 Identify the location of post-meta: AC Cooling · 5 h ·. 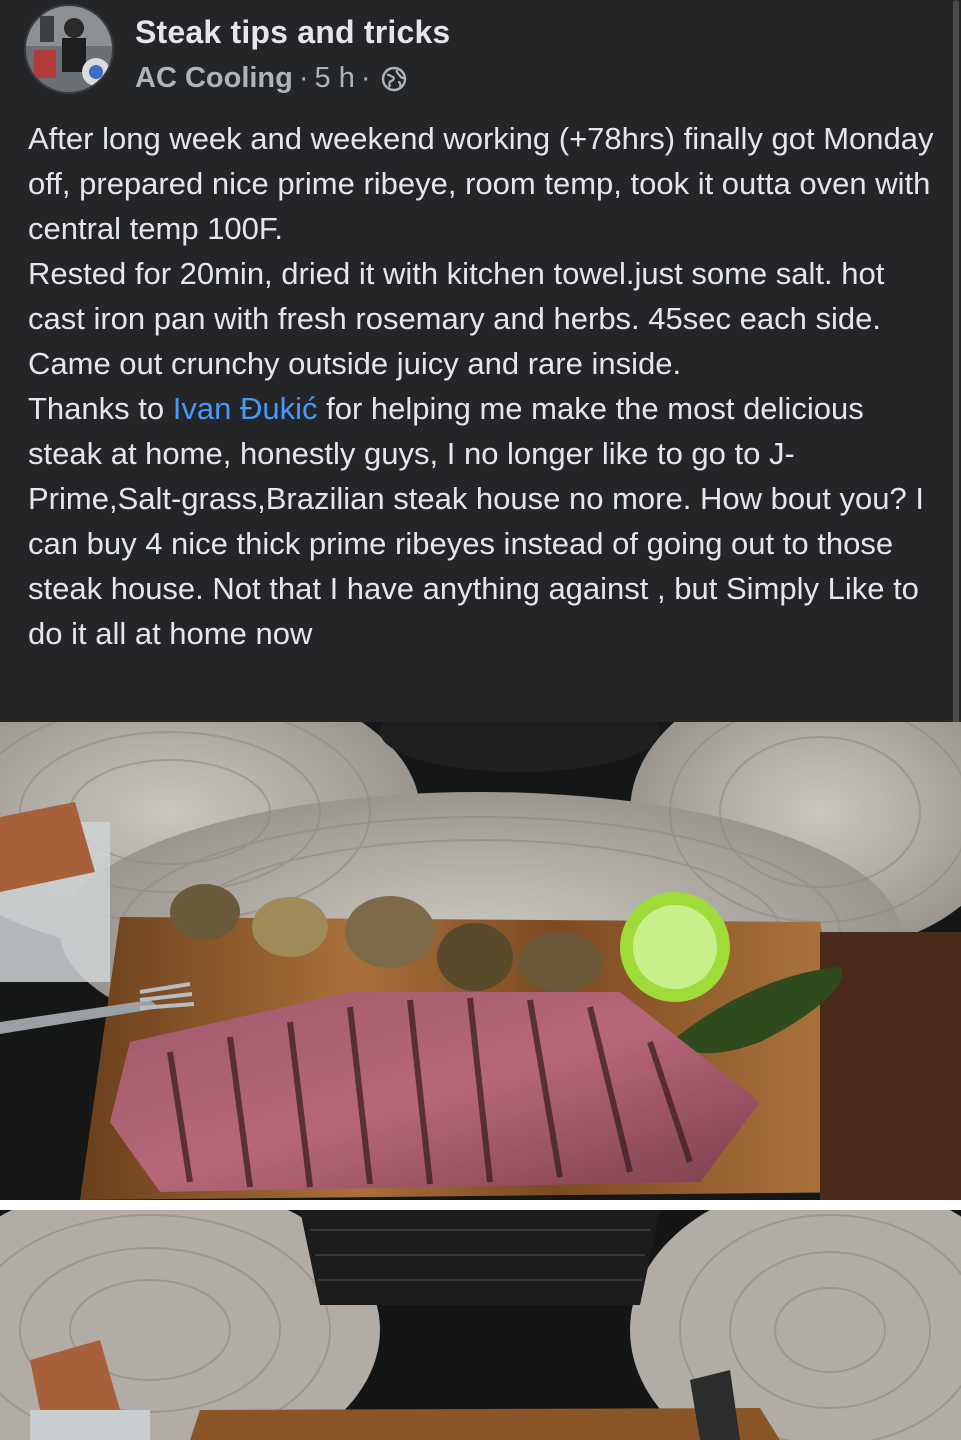
(271, 78).